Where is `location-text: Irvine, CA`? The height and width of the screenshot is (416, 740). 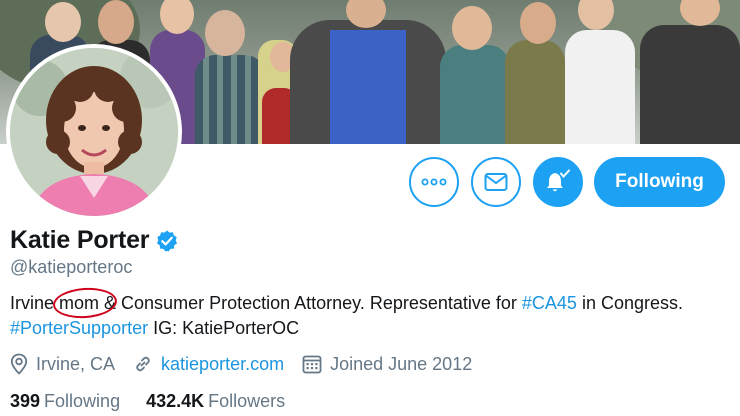 location-text: Irvine, CA is located at coordinates (76, 363).